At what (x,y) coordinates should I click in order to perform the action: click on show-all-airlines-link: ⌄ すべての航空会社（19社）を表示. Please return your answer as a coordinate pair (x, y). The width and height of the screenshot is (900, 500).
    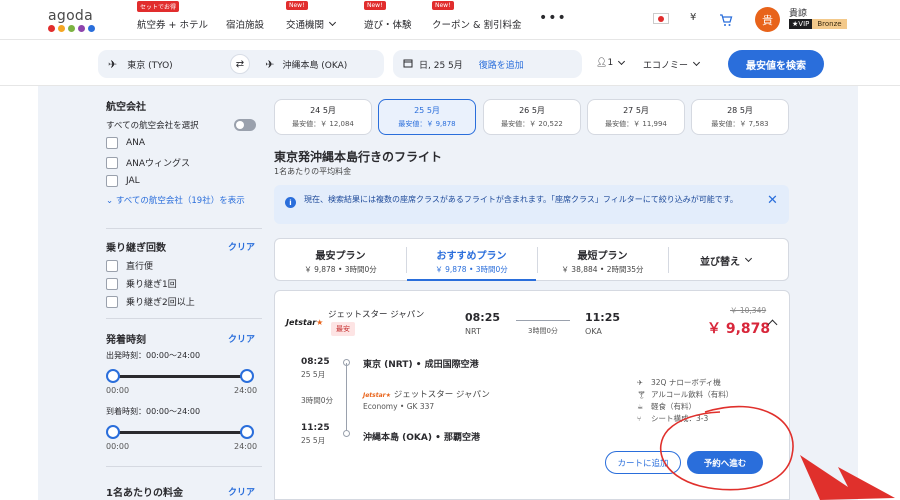
    Looking at the image, I should click on (181, 201).